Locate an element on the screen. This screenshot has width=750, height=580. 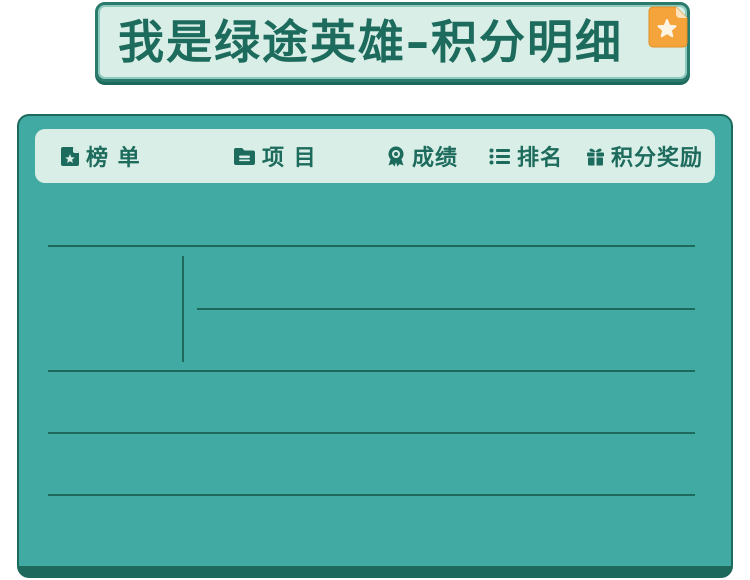
star-badge is located at coordinates (668, 27).